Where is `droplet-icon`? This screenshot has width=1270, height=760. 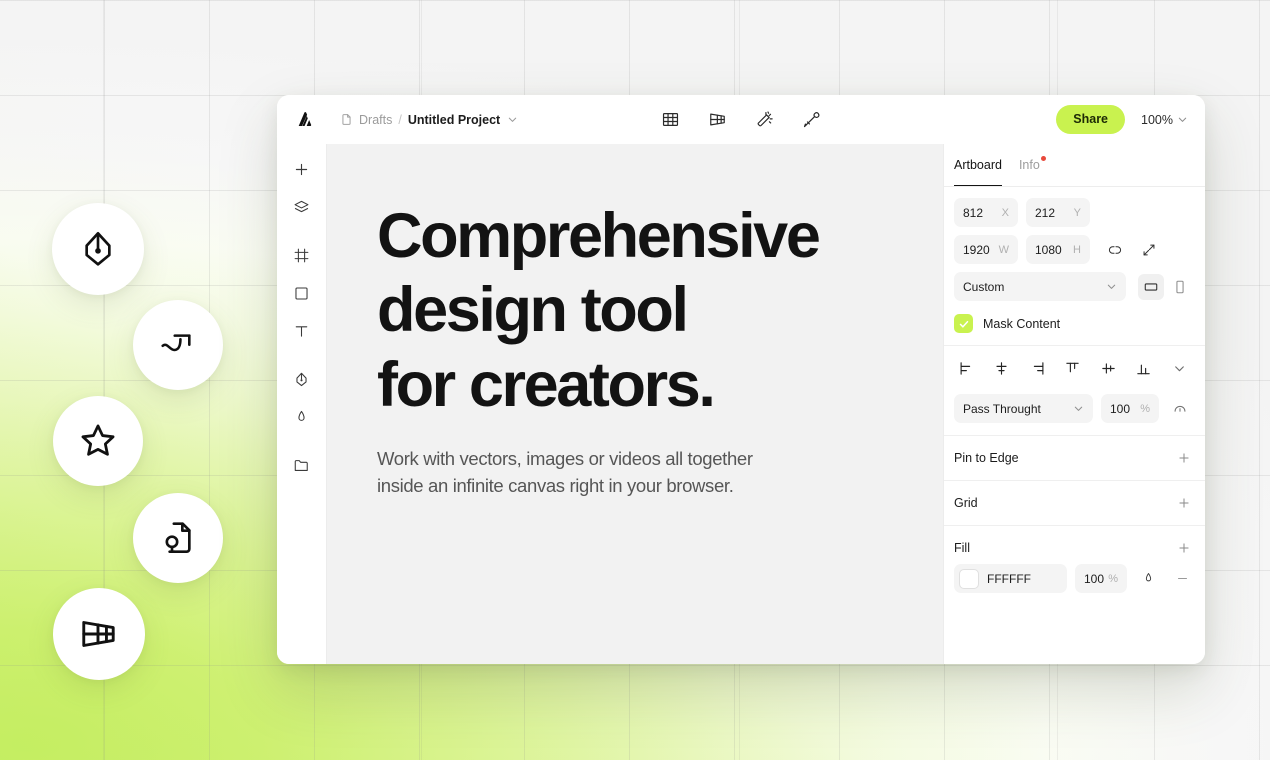
droplet-icon is located at coordinates (1148, 579).